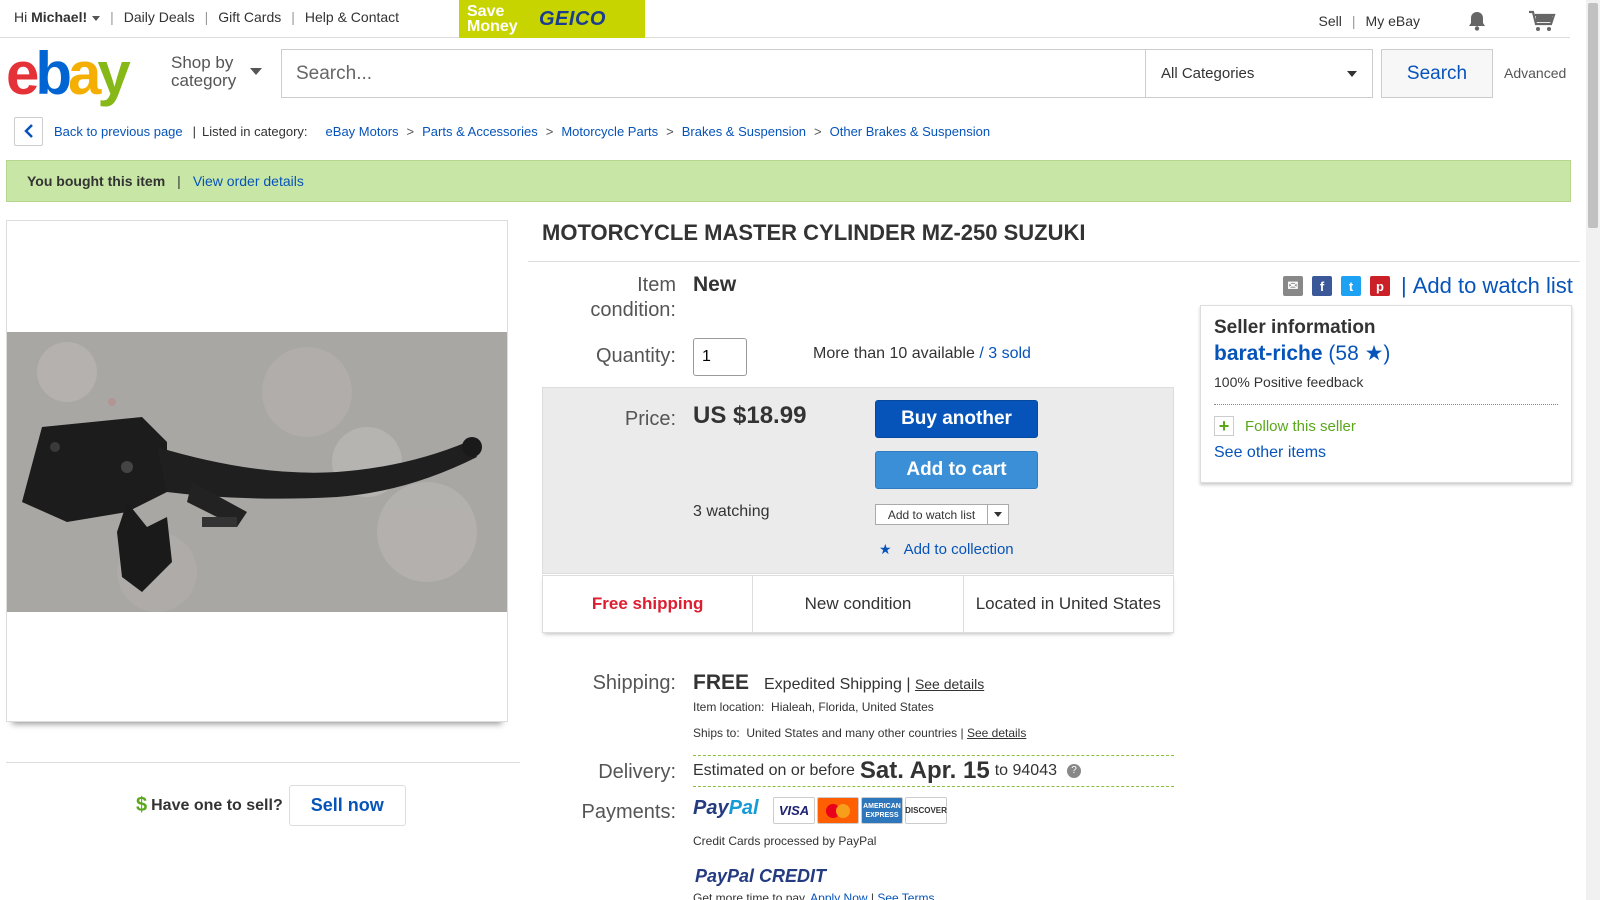 The height and width of the screenshot is (900, 1600). I want to click on my-ebay-link: My eBay, so click(1393, 21).